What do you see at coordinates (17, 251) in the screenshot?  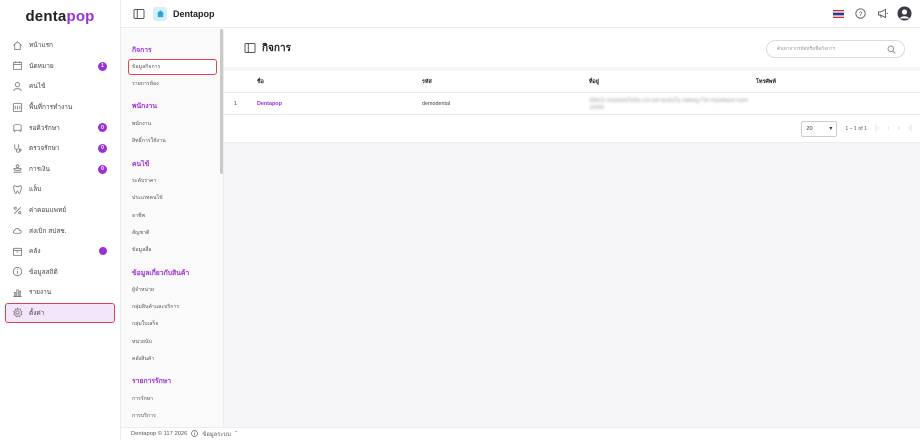 I see `box-icon` at bounding box center [17, 251].